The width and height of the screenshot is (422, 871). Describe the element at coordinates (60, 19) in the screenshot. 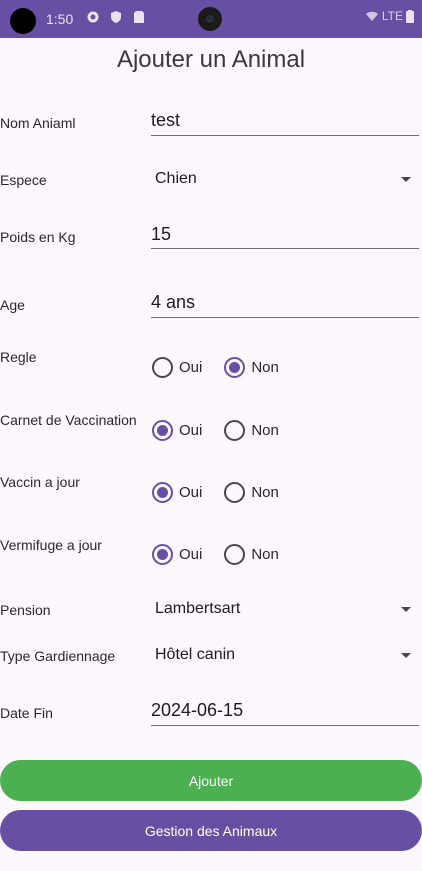

I see `status-time: 1:50` at that location.